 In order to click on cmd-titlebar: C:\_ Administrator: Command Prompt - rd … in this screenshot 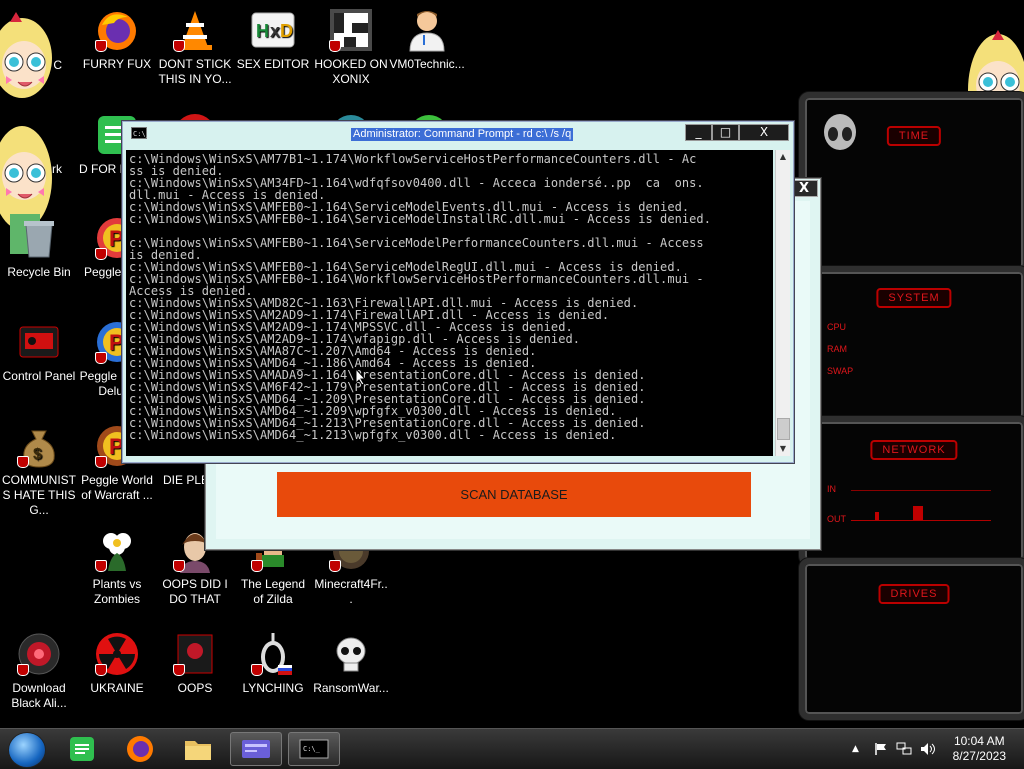, I will do `click(458, 133)`.